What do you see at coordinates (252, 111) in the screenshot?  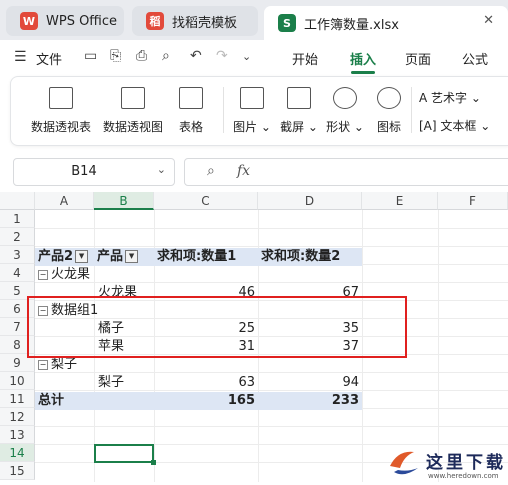 I see `picture-button: 图片 ⌄` at bounding box center [252, 111].